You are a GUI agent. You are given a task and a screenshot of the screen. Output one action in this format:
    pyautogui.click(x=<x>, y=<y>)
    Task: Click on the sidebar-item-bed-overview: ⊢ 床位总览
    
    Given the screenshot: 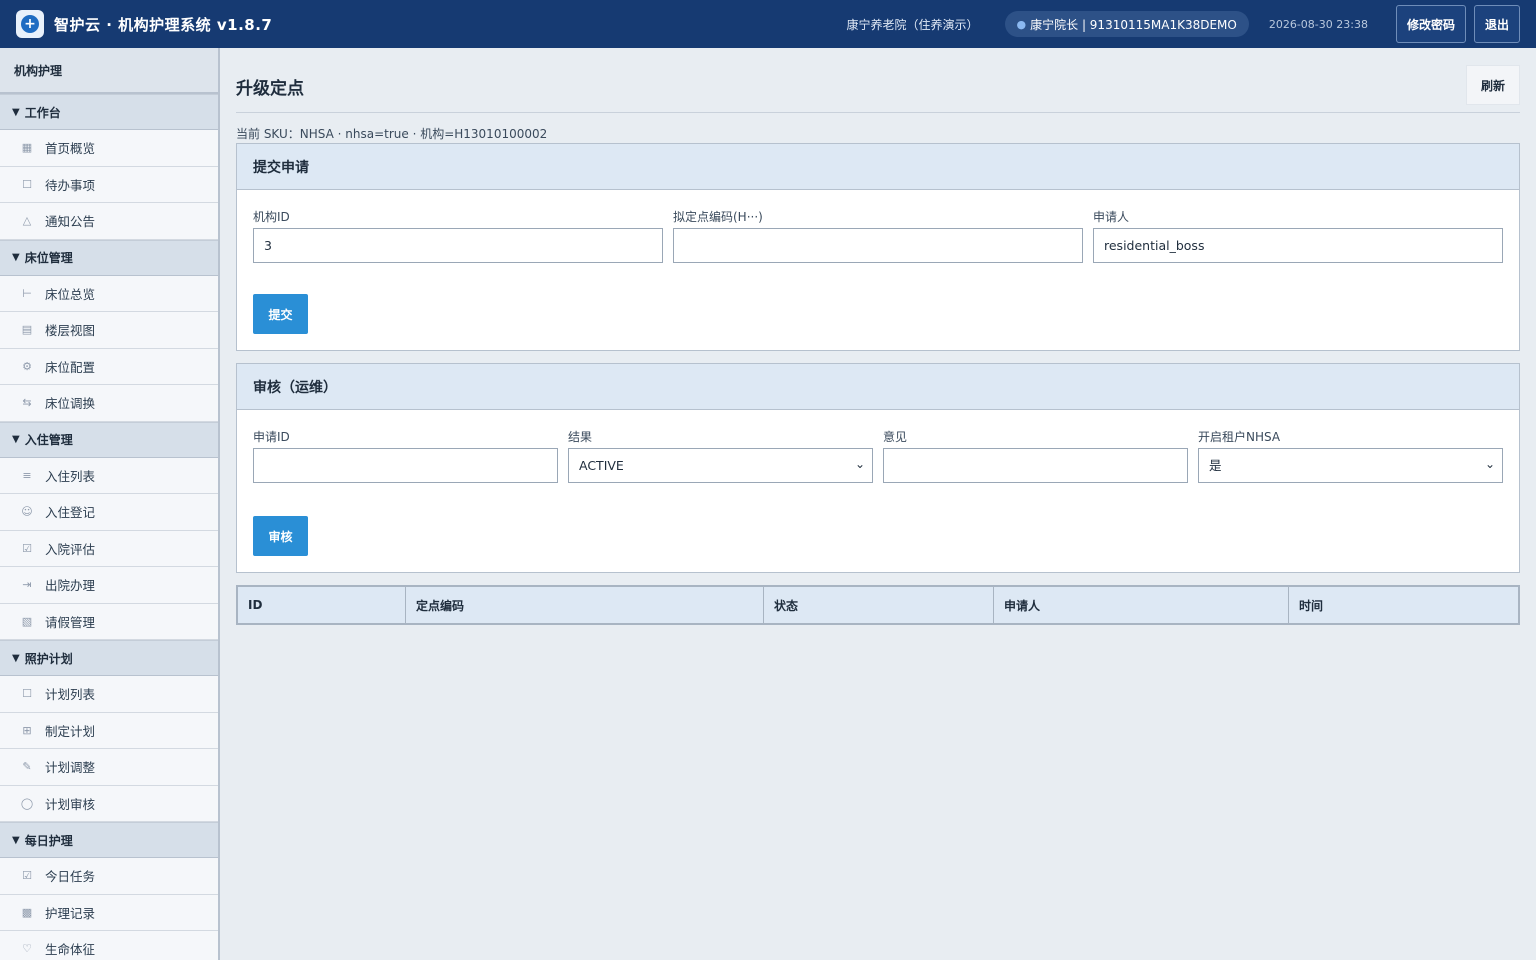 What is the action you would take?
    pyautogui.click(x=109, y=293)
    